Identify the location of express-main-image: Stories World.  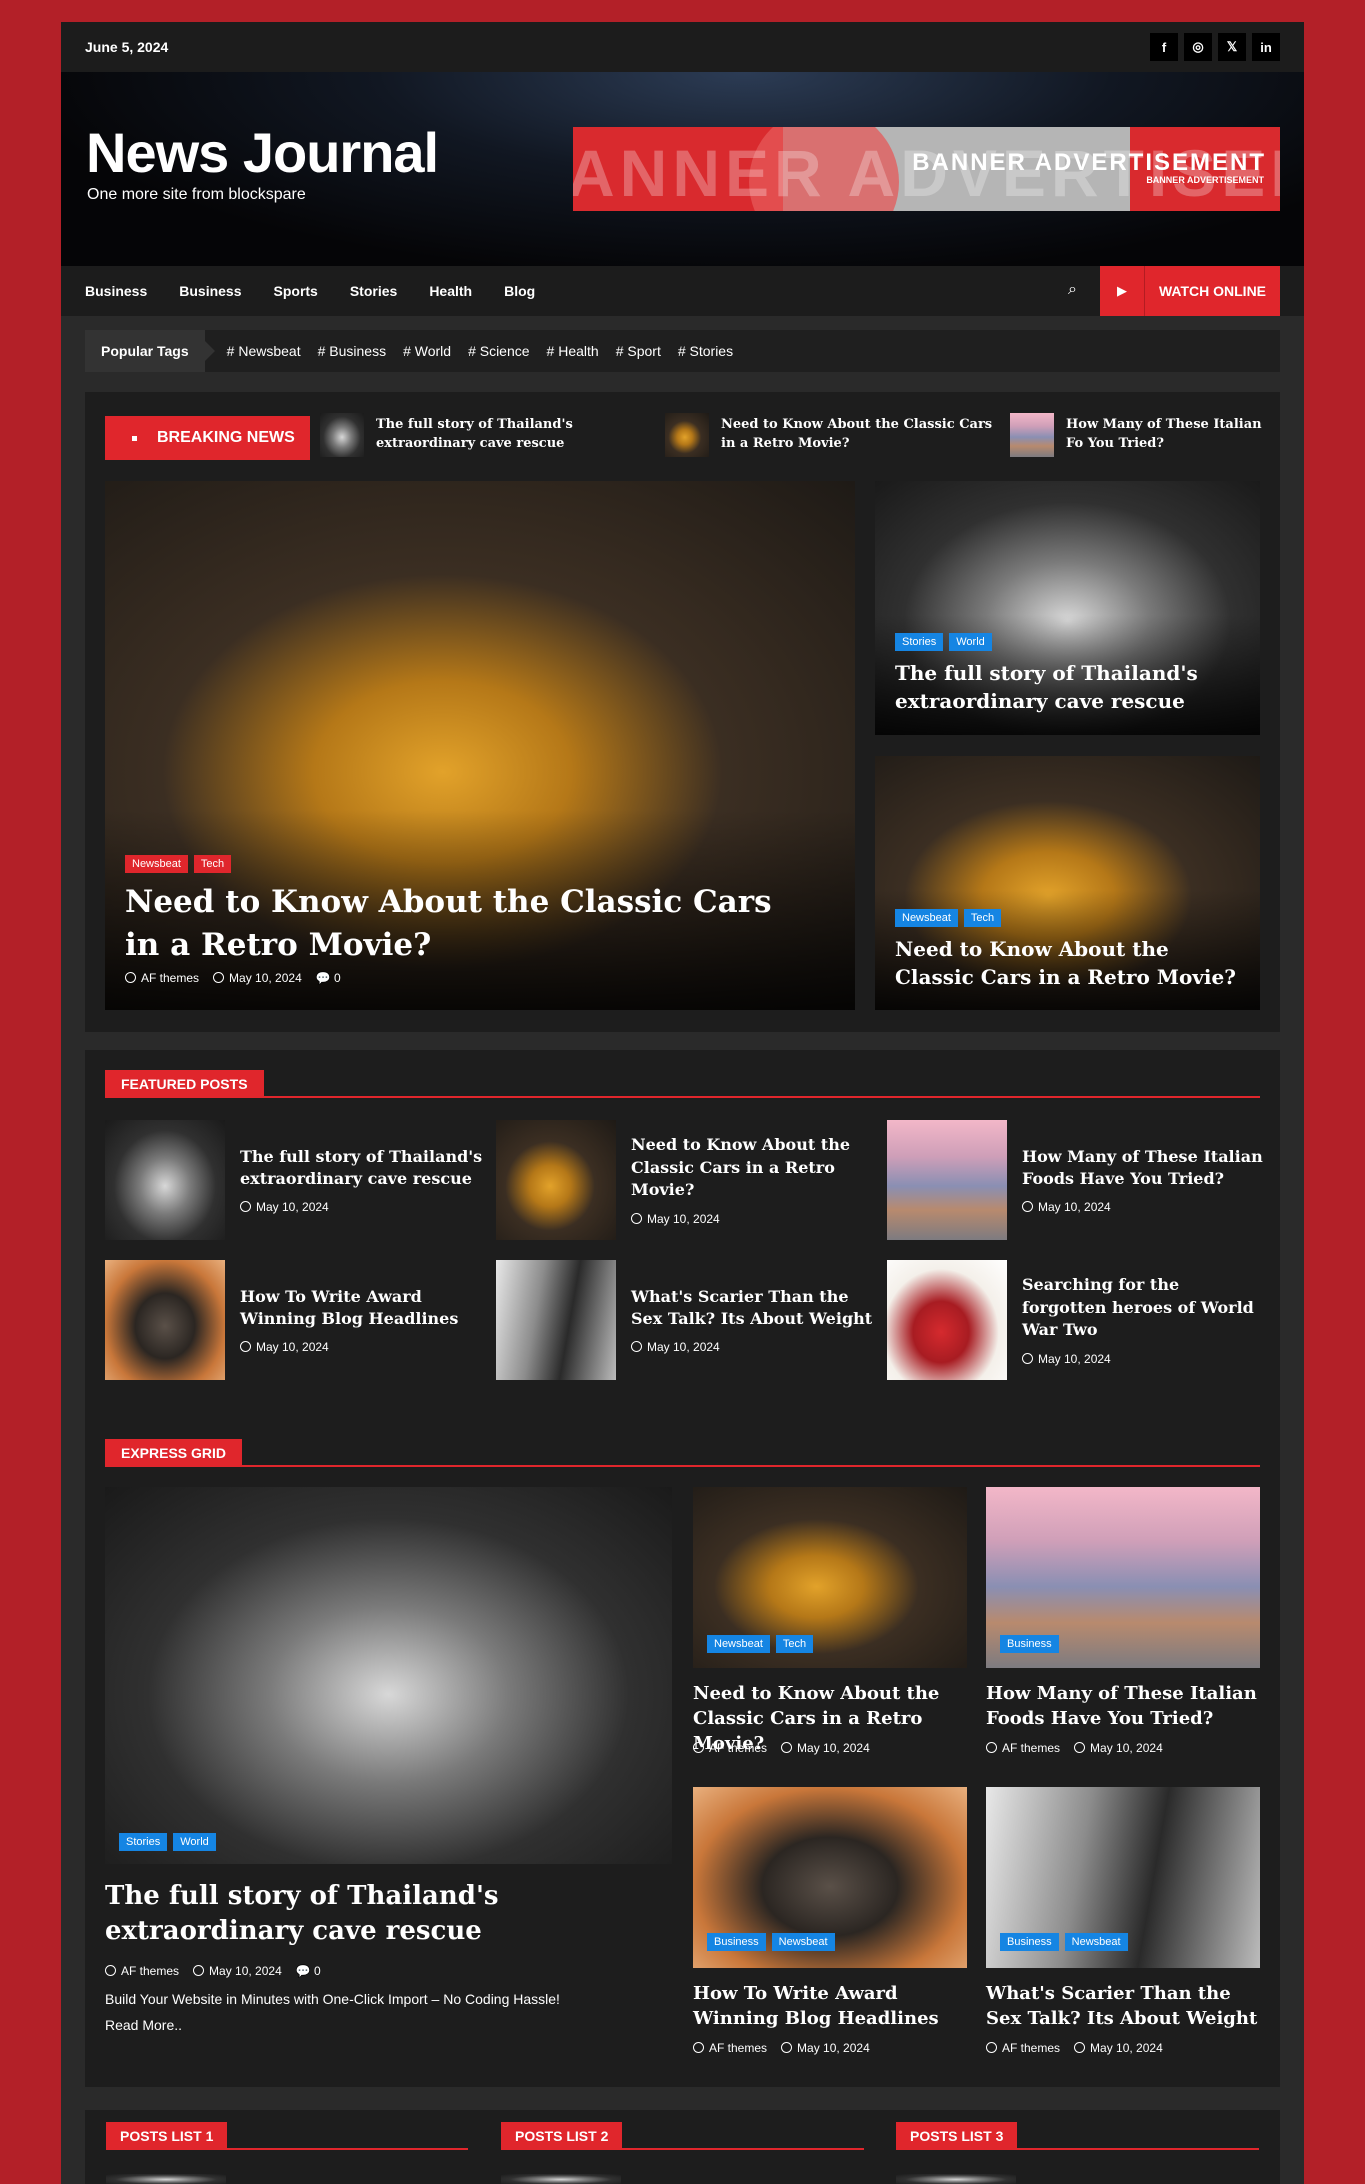
(388, 1675).